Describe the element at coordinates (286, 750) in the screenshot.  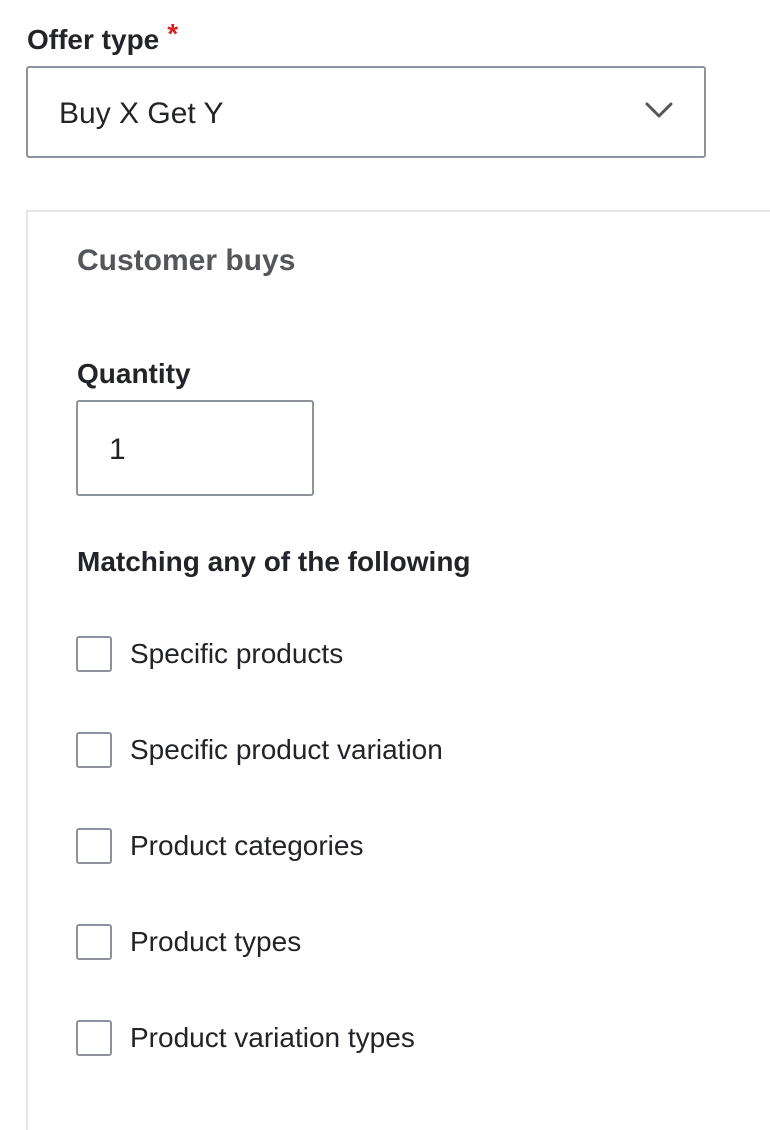
I see `checkbox-label: Specific product variation` at that location.